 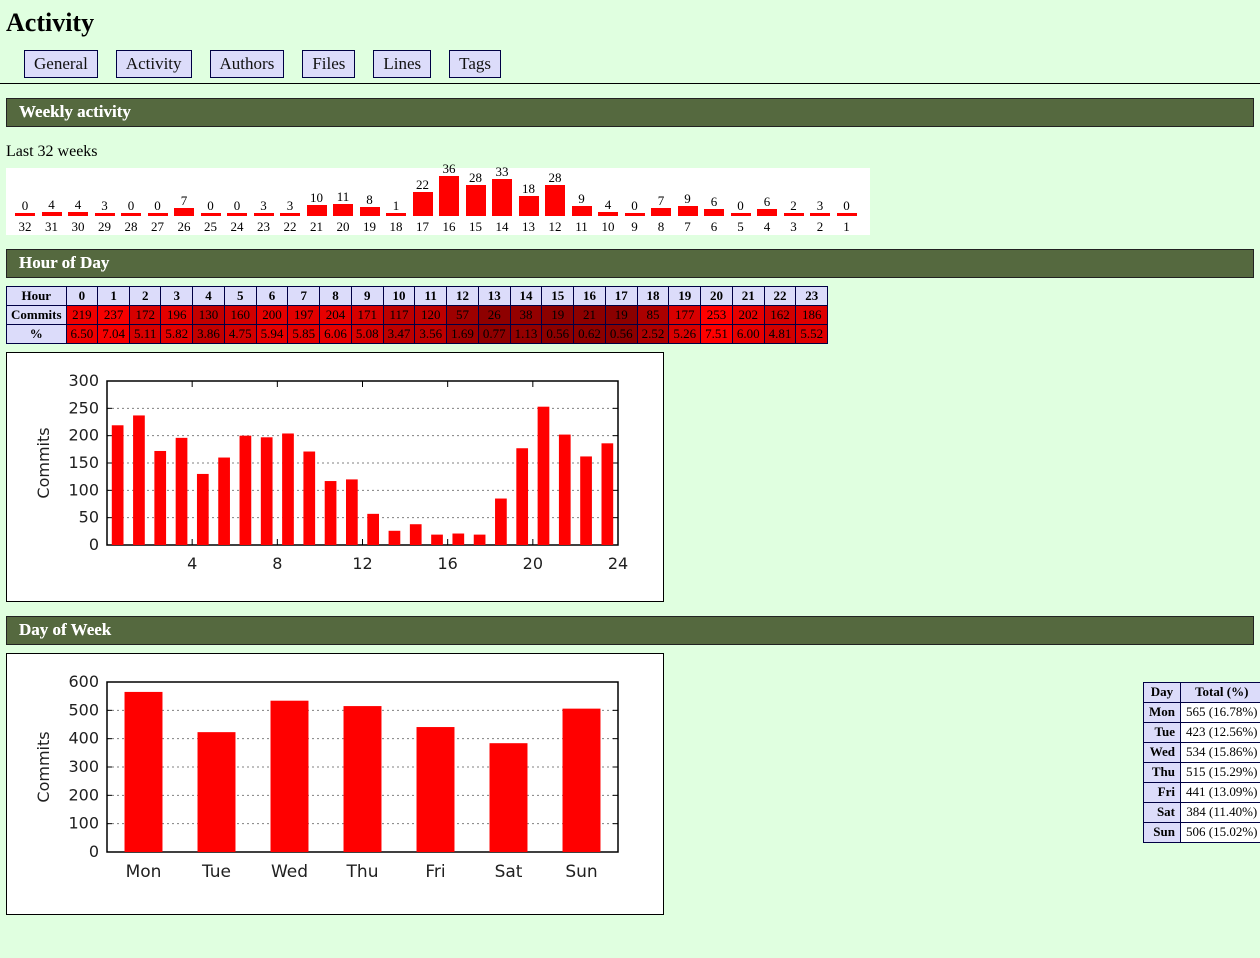 What do you see at coordinates (272, 334) in the screenshot?
I see `hour-table-percent-cell: 5.94` at bounding box center [272, 334].